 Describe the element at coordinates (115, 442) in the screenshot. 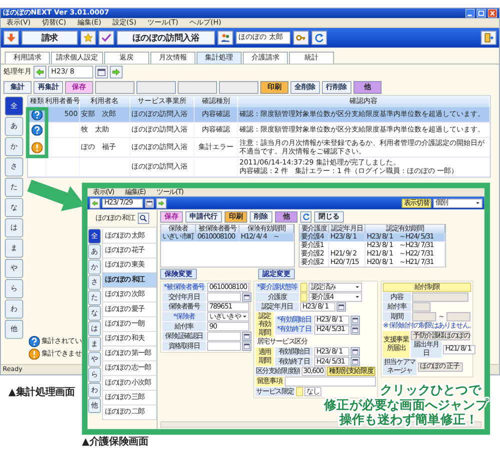

I see `caption: ▲介護保険画面` at that location.